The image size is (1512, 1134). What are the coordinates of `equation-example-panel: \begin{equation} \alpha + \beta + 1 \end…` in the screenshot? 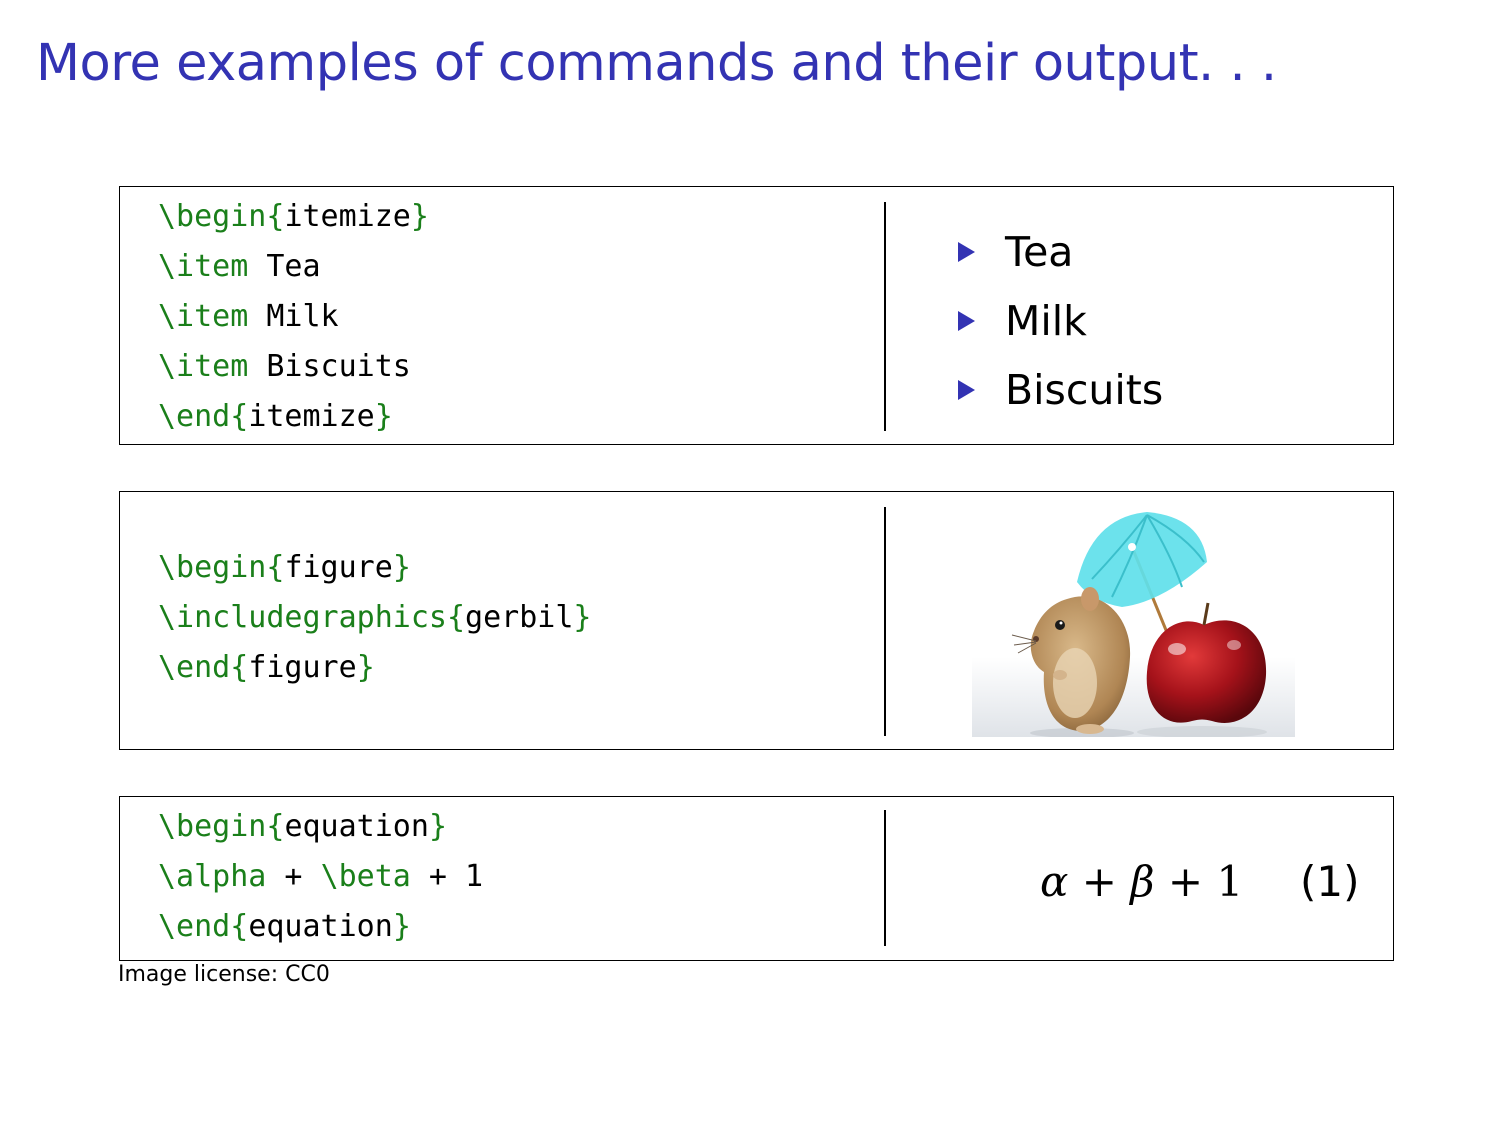 It's located at (756, 878).